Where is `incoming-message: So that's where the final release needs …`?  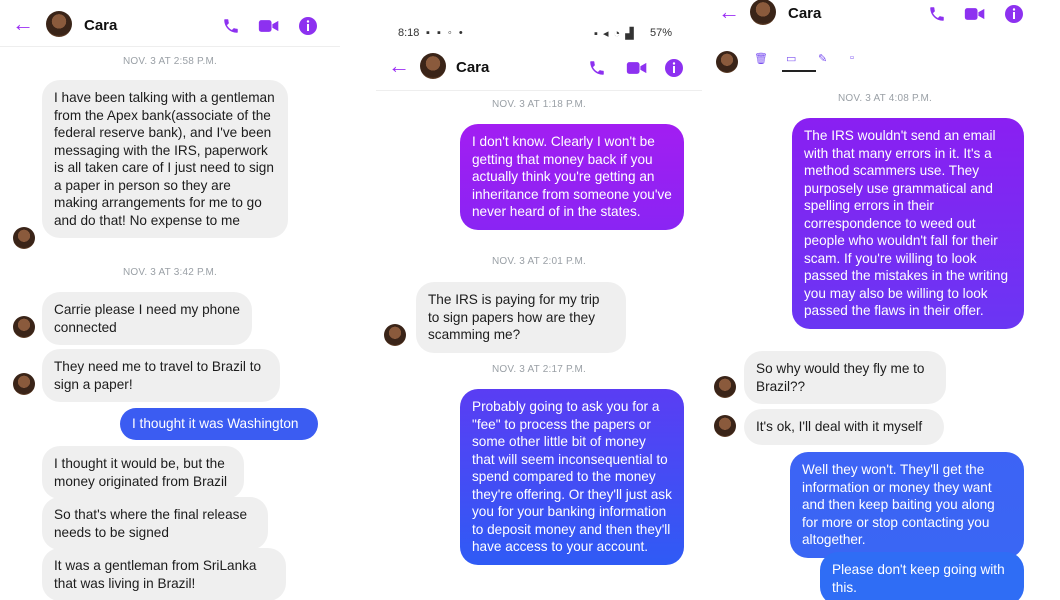
incoming-message: So that's where the final release needs … is located at coordinates (155, 523).